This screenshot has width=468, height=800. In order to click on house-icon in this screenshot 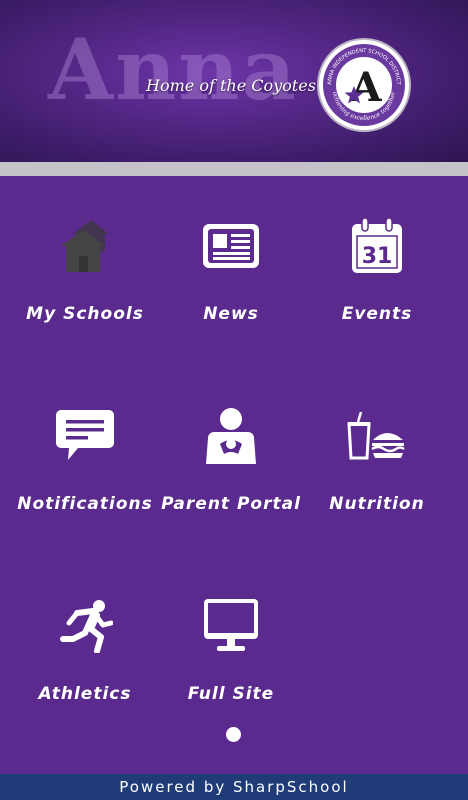, I will do `click(85, 246)`.